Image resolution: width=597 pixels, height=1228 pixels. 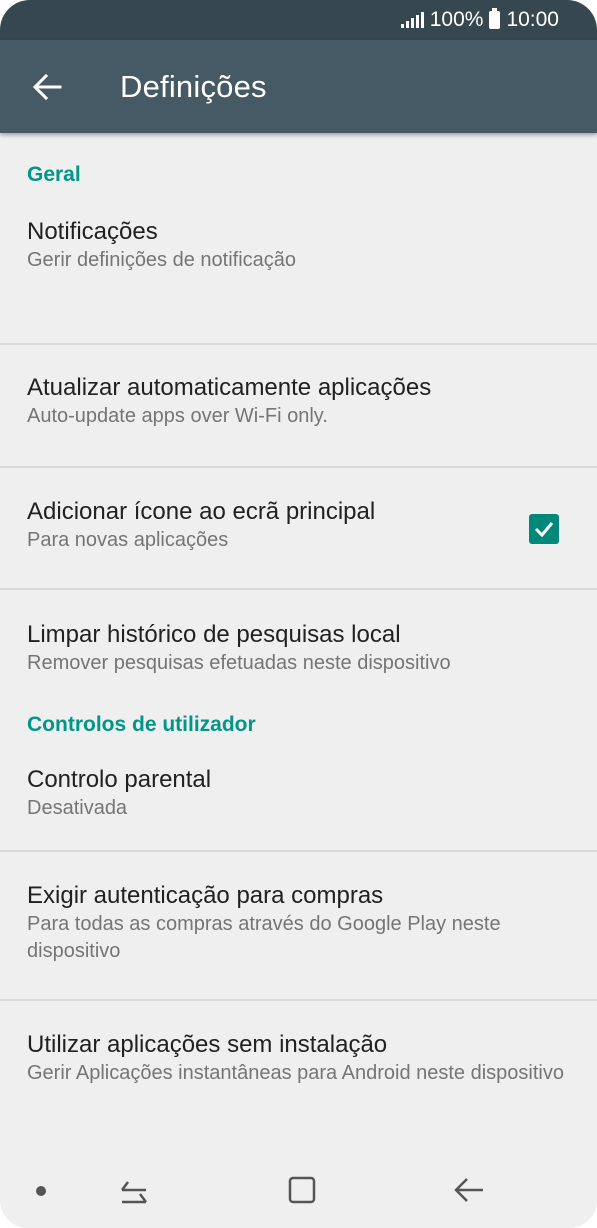 What do you see at coordinates (134, 1194) in the screenshot?
I see `recent-apps-icon` at bounding box center [134, 1194].